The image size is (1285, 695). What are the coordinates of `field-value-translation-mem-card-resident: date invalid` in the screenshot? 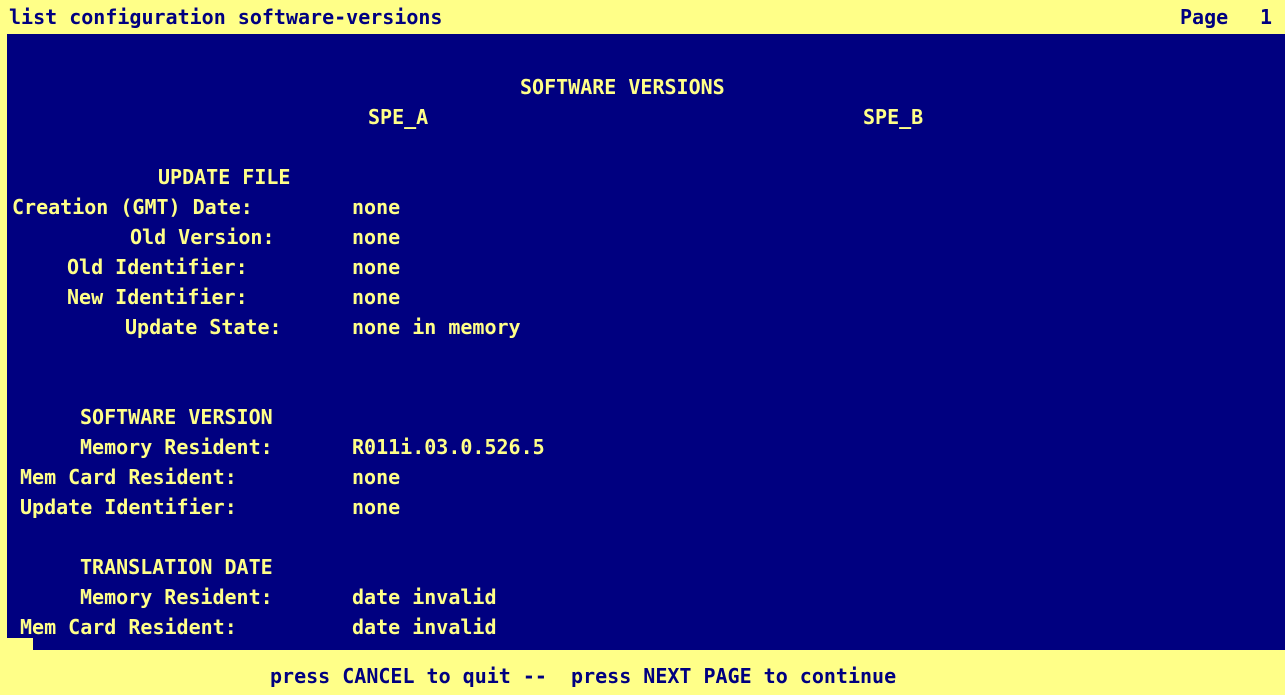 It's located at (424, 627).